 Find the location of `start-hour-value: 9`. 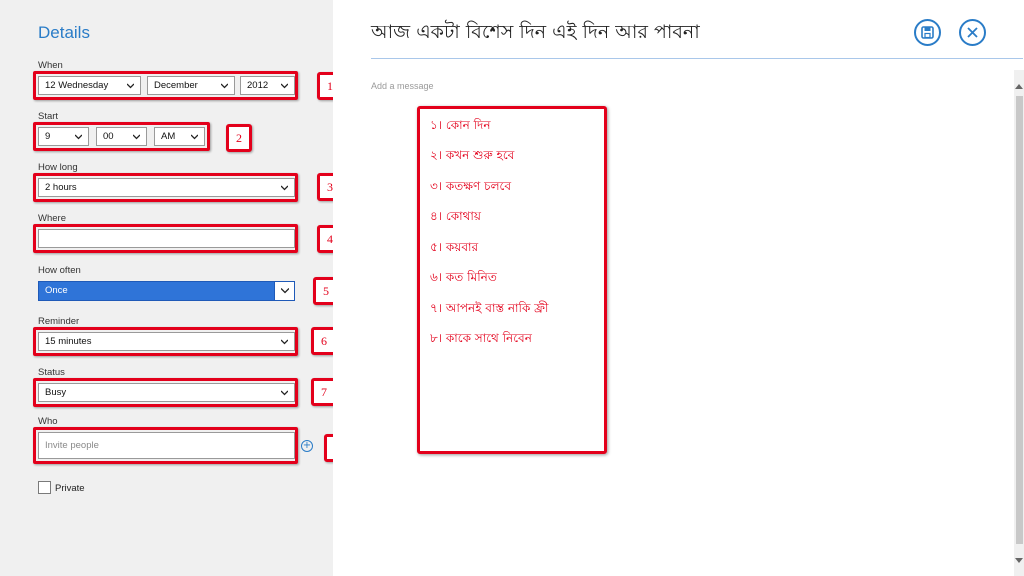

start-hour-value: 9 is located at coordinates (48, 136).